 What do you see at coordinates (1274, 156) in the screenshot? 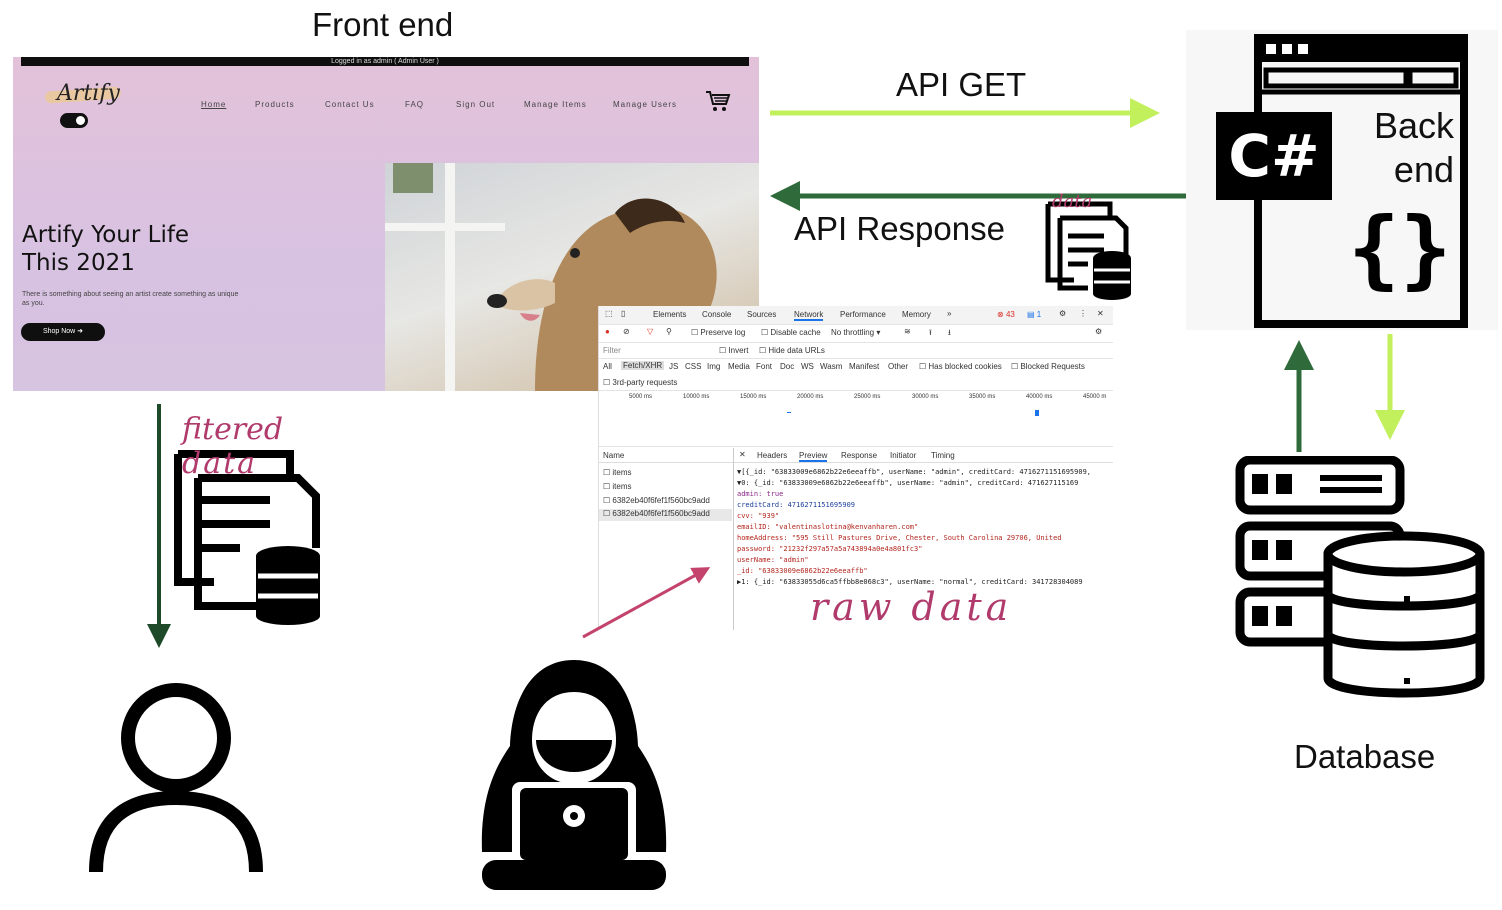
I see `csharp-badge: C#` at bounding box center [1274, 156].